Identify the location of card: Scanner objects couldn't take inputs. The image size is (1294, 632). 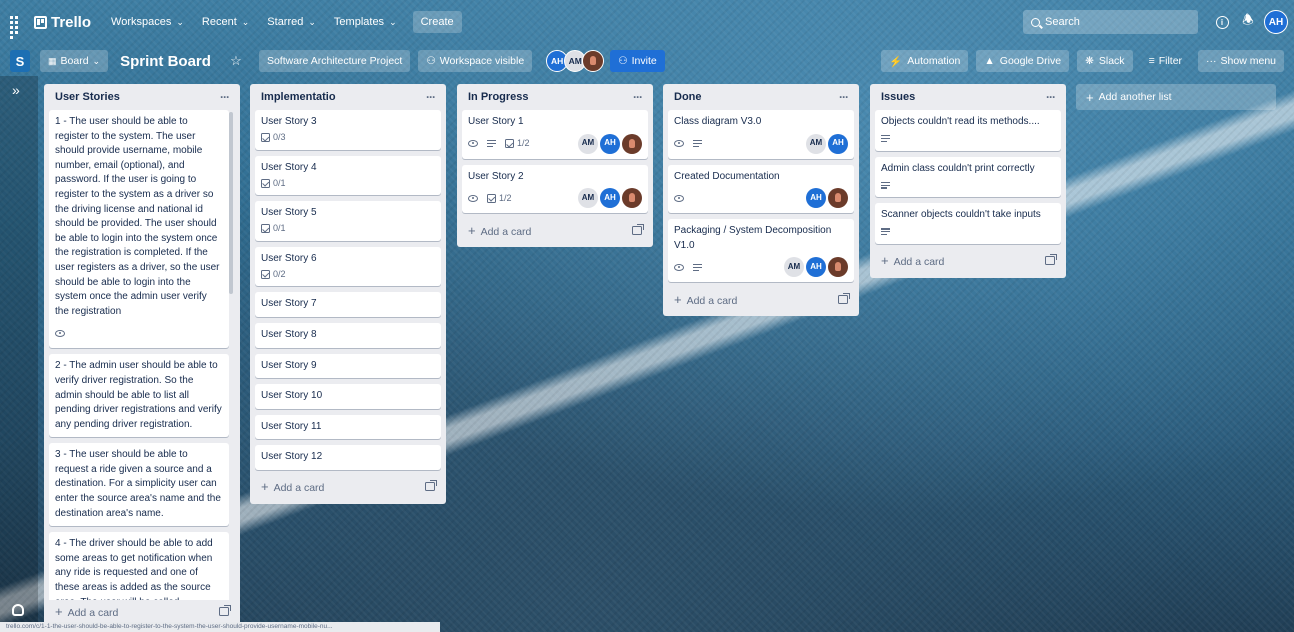
(968, 223).